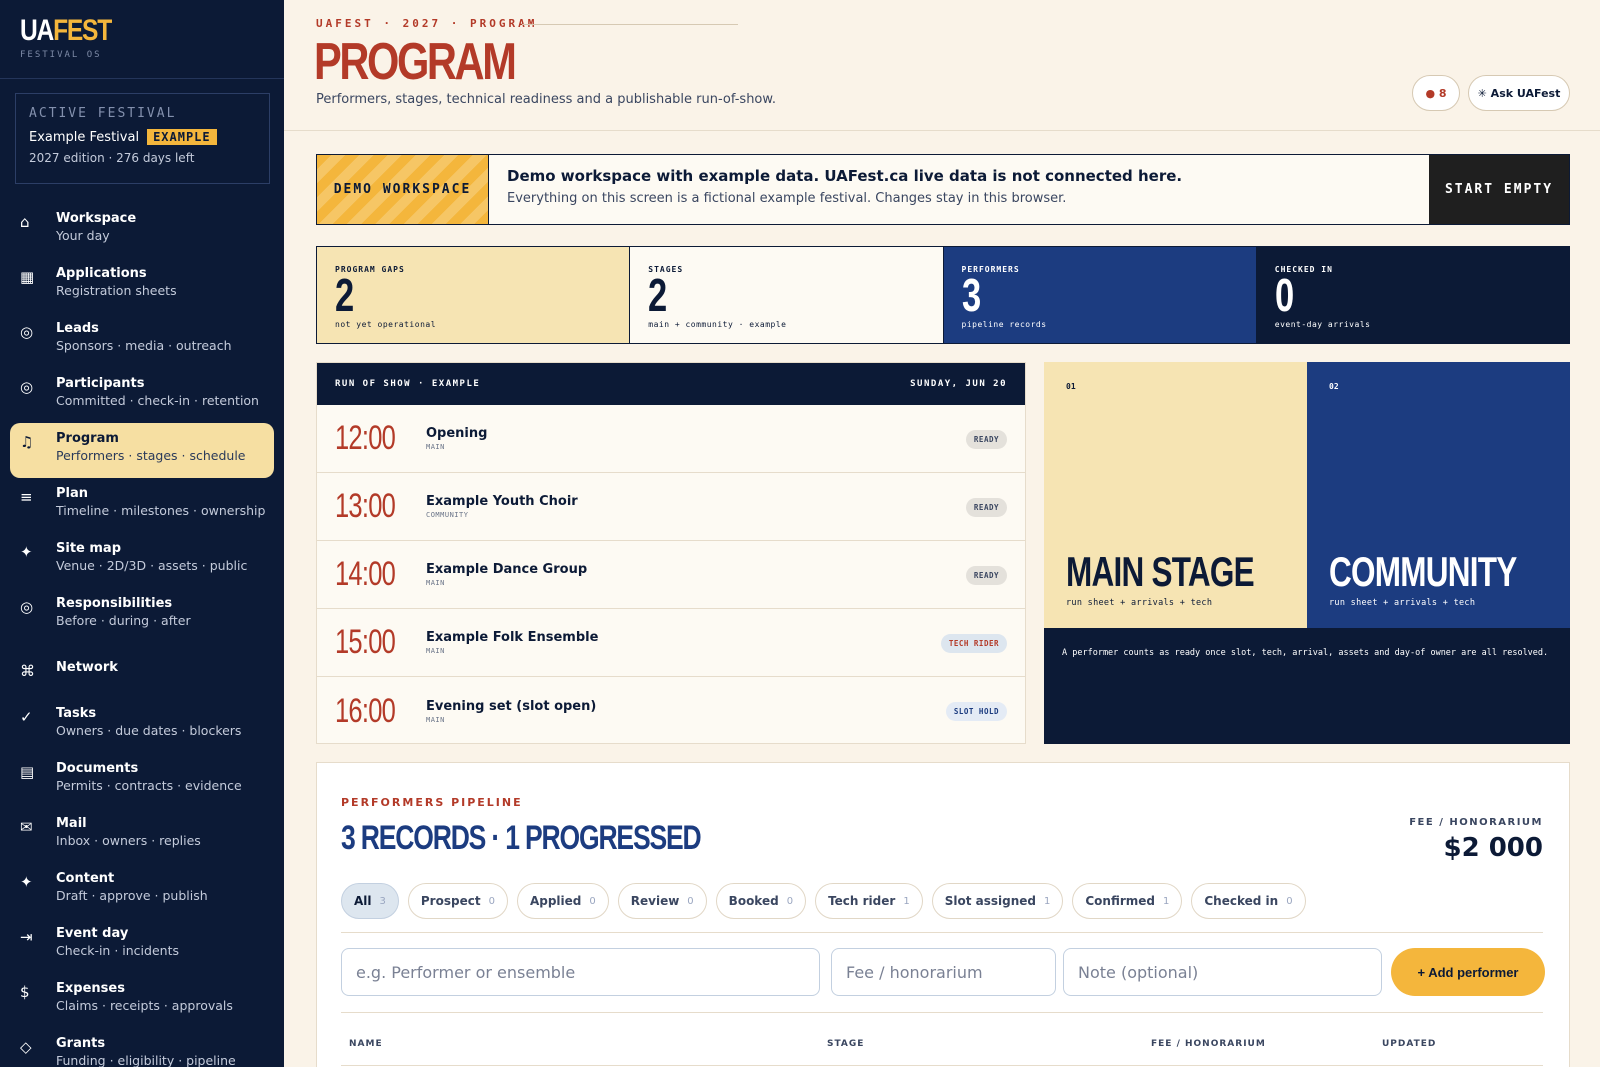 The height and width of the screenshot is (1067, 1600). What do you see at coordinates (1409, 1044) in the screenshot?
I see `column-header-updated: UPDATED` at bounding box center [1409, 1044].